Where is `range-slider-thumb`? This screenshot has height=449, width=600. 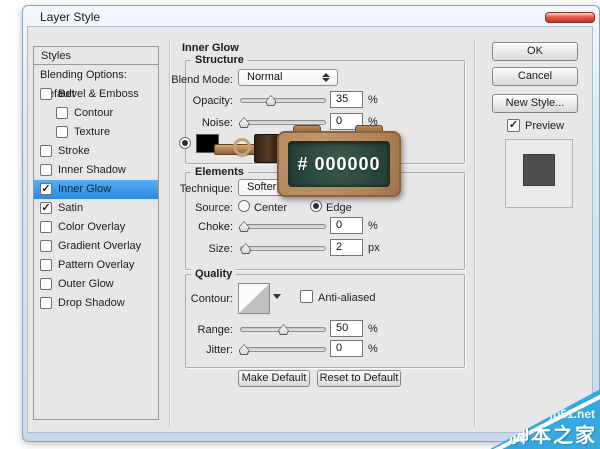
range-slider-thumb is located at coordinates (283, 329).